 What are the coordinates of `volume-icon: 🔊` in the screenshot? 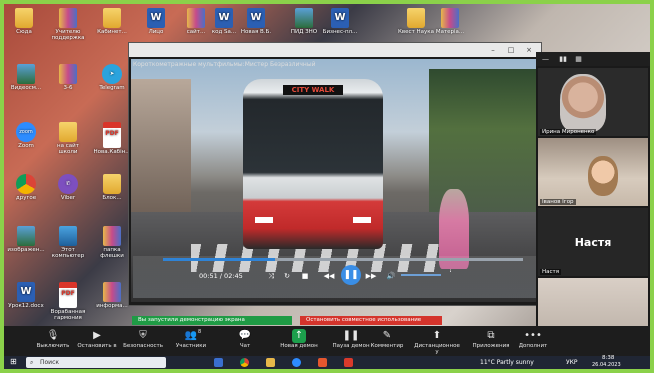 It's located at (391, 276).